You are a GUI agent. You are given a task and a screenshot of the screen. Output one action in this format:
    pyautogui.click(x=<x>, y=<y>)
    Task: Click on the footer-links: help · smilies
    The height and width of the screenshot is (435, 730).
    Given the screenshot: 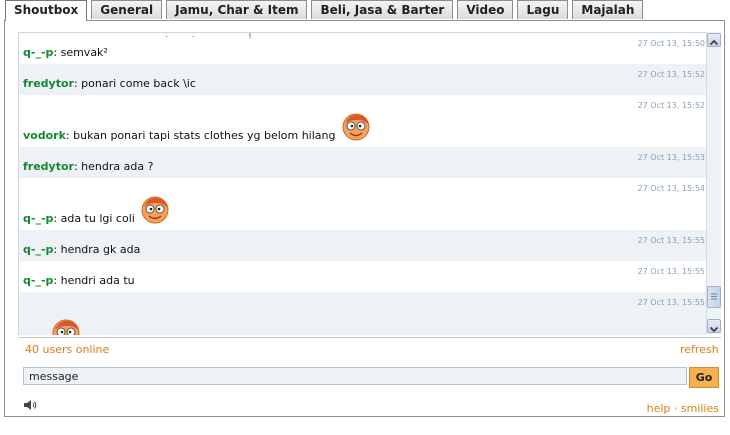 What is the action you would take?
    pyautogui.click(x=683, y=408)
    